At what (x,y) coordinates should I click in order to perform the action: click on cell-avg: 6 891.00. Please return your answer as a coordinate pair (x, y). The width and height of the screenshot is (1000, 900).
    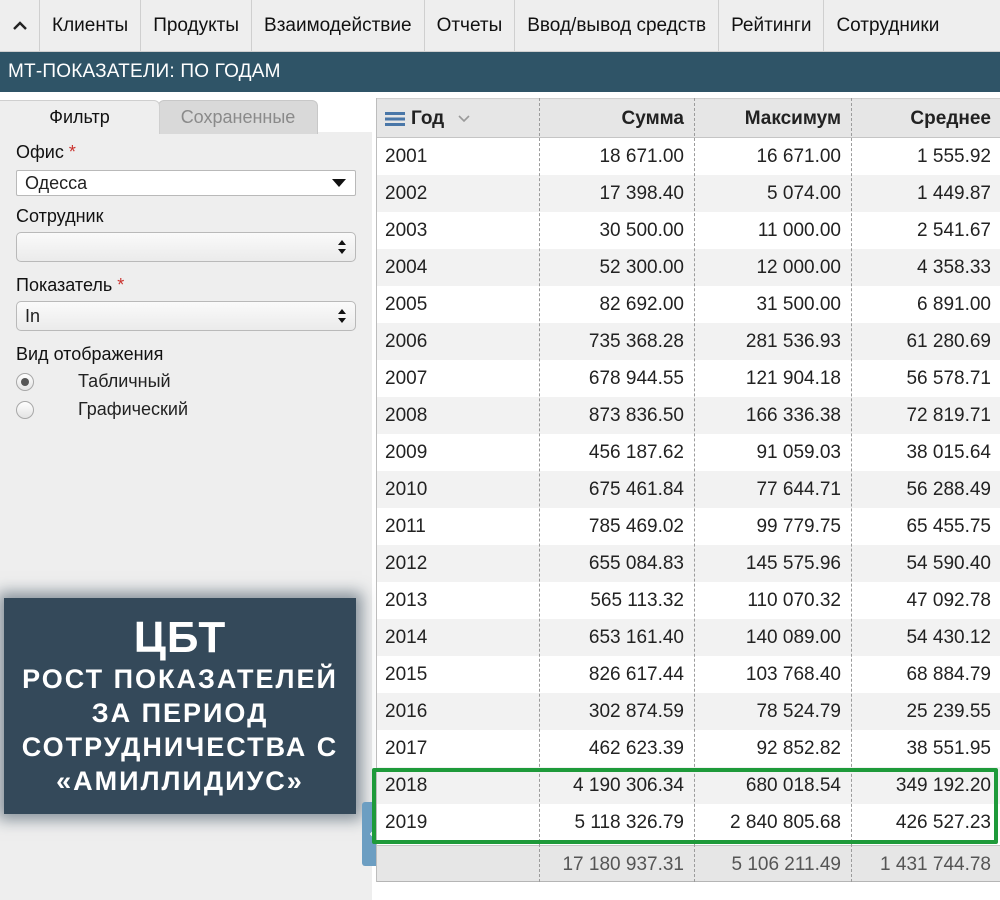
    Looking at the image, I should click on (954, 304).